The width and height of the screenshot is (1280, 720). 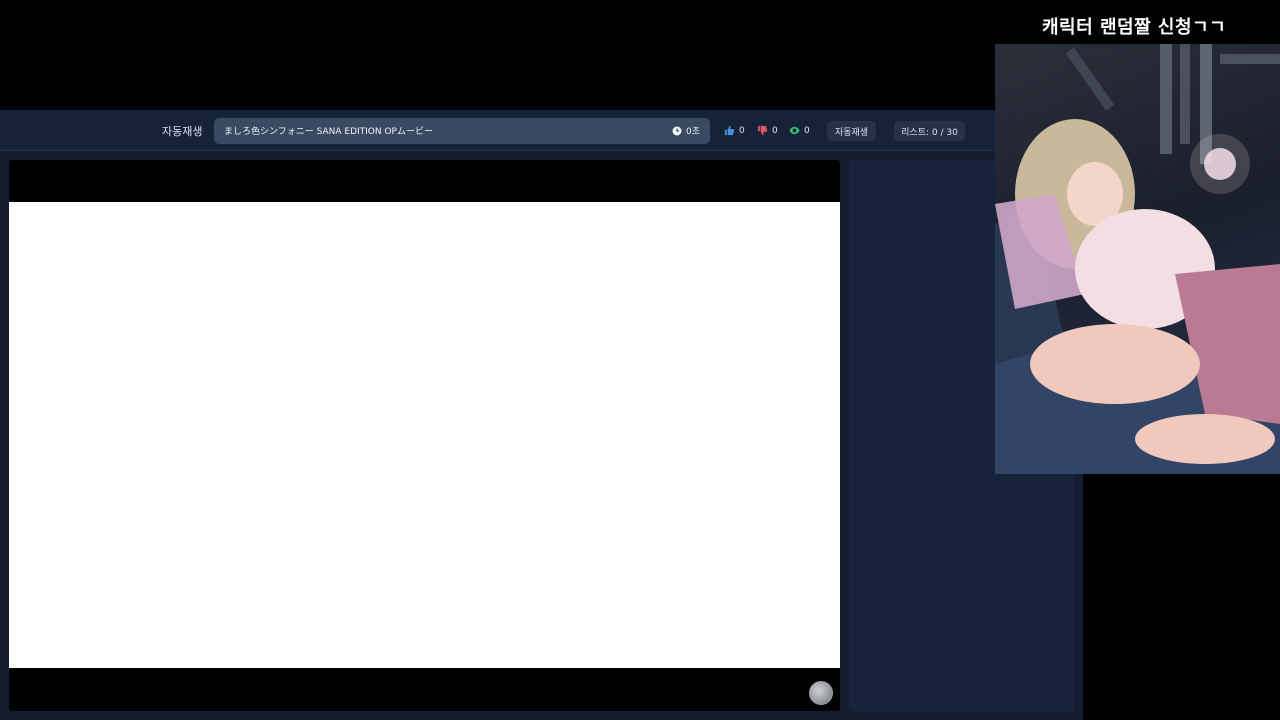 What do you see at coordinates (328, 132) in the screenshot?
I see `song-title: ましろ色シンフォニー SANA EDITION OPムービー` at bounding box center [328, 132].